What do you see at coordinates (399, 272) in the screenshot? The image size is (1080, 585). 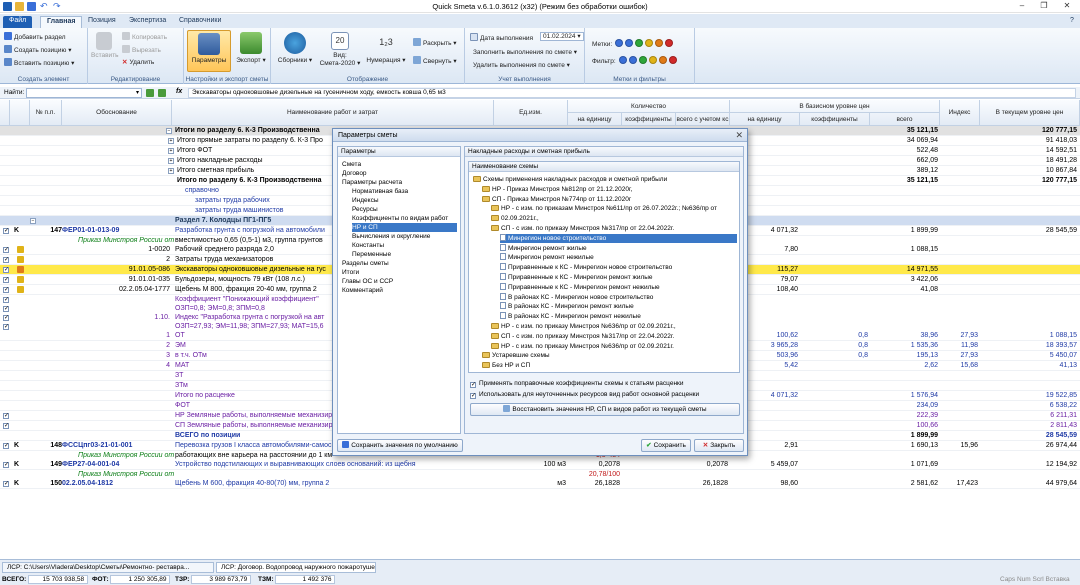 I see `params-nav-item: Итоги` at bounding box center [399, 272].